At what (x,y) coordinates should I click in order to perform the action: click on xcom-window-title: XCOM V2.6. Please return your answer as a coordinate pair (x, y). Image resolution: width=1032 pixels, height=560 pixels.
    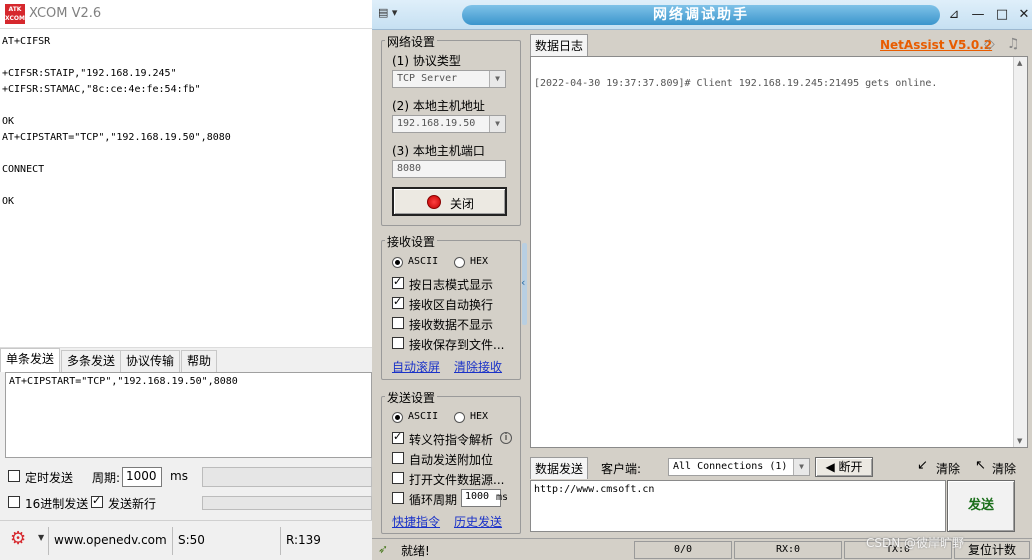
    Looking at the image, I should click on (65, 13).